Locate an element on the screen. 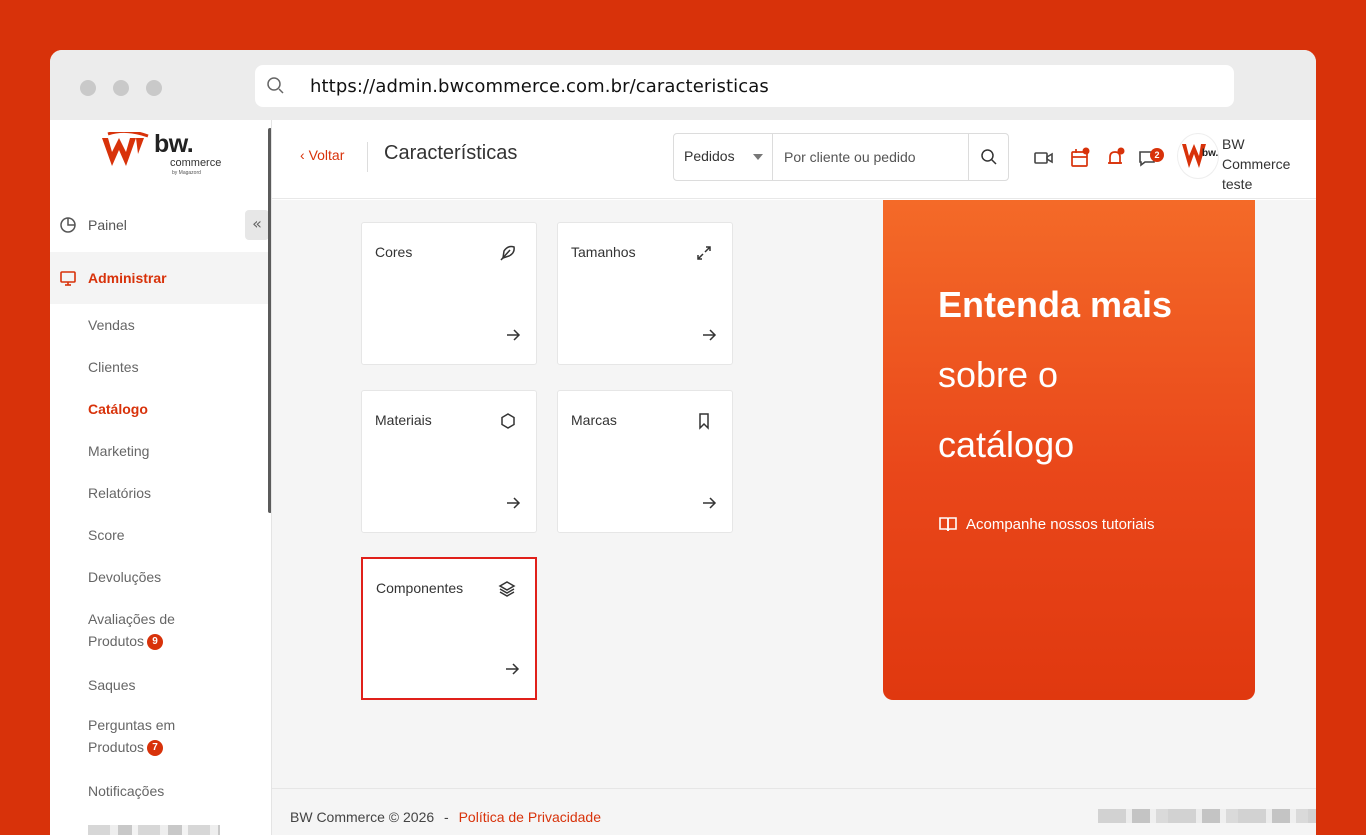  sidebar-item-administrar: Administrar is located at coordinates (159, 278).